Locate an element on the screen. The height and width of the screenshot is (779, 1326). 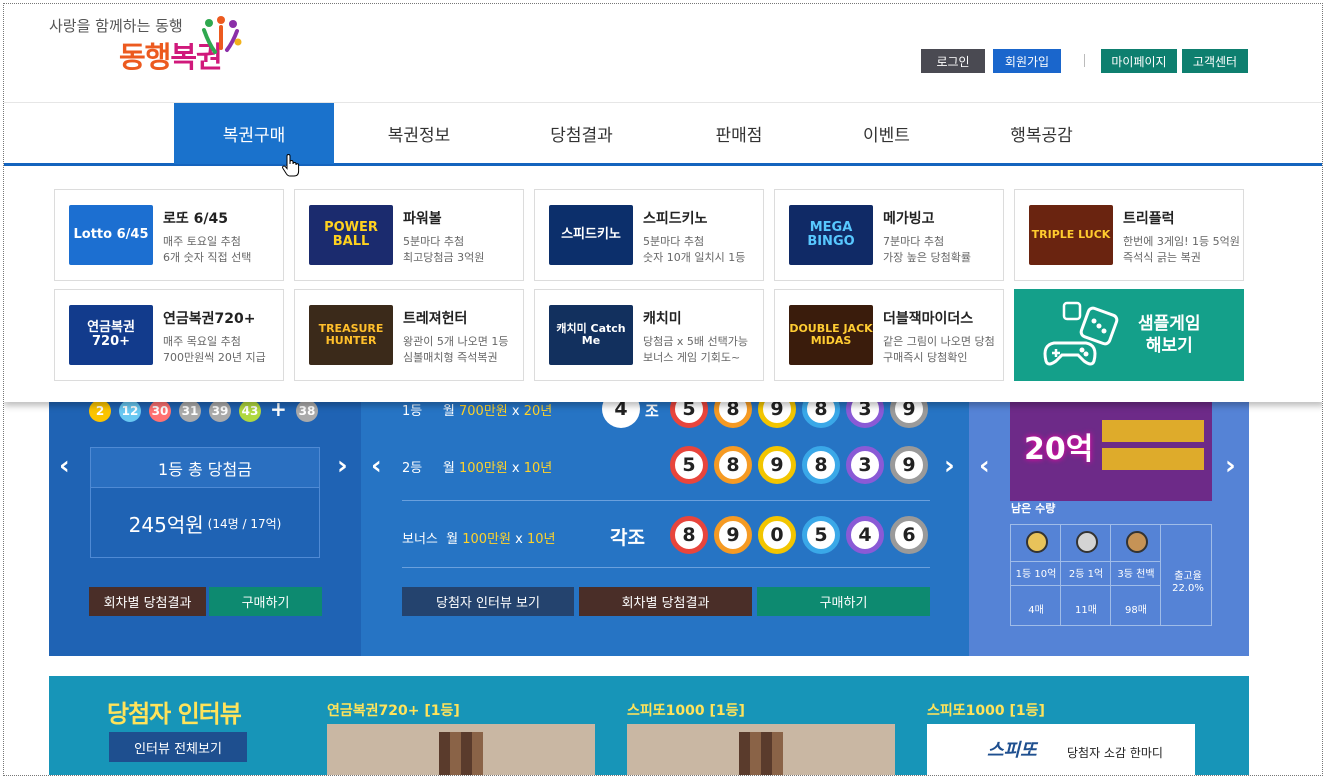
logo-people-icon is located at coordinates (222, 35).